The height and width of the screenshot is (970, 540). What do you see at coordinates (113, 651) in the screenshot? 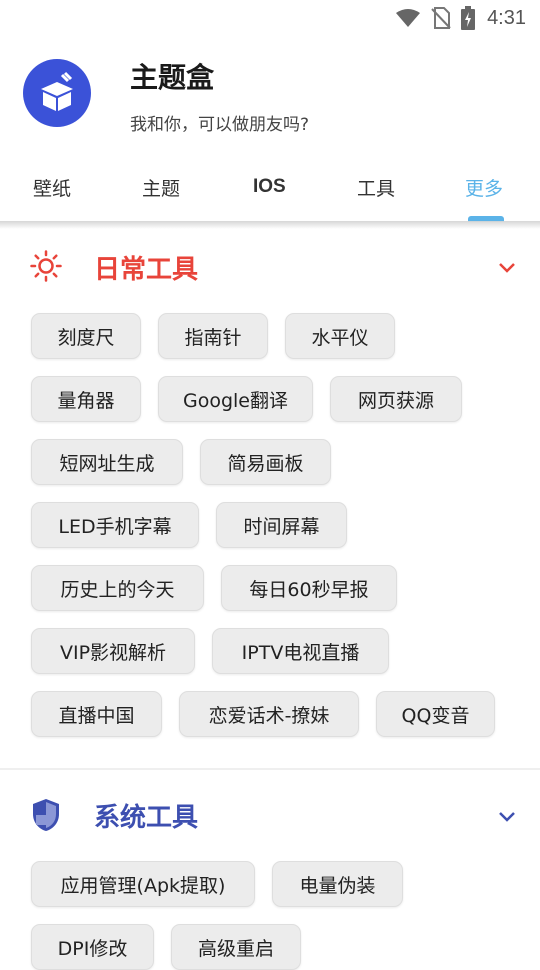
I see `tool-vip-video-parse: VIP影视解析` at bounding box center [113, 651].